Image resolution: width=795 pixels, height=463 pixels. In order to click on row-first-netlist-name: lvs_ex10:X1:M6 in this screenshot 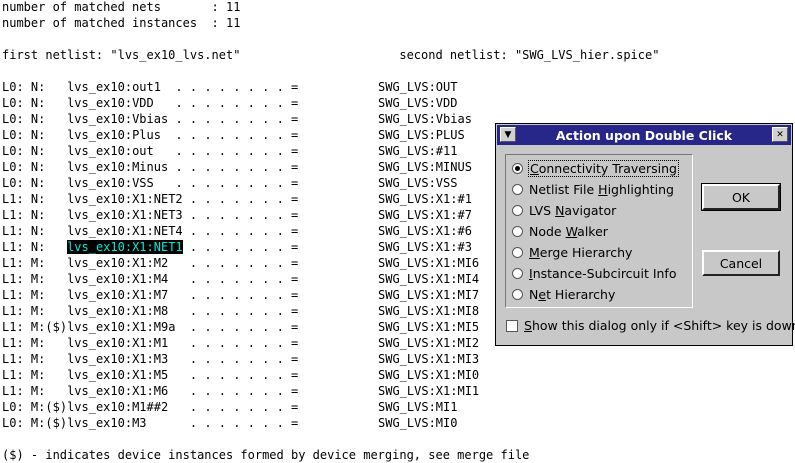, I will do `click(117, 391)`.